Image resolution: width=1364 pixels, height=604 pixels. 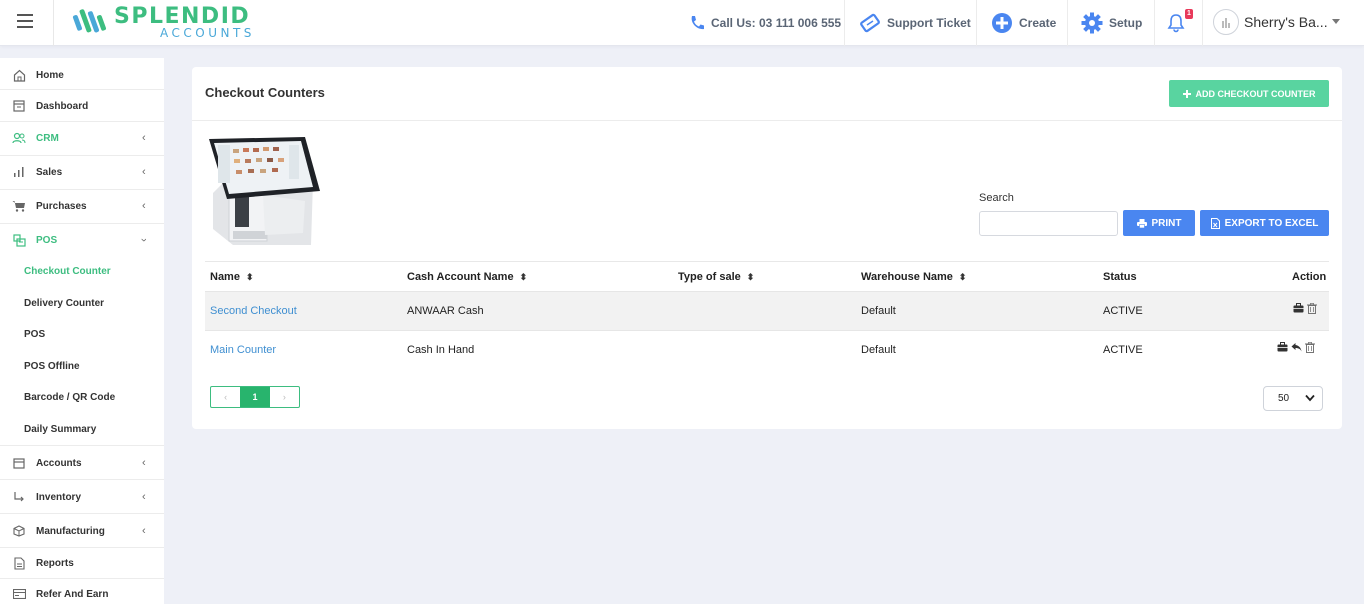 I want to click on sidebar-subitem-delivery-counter: Delivery Counter, so click(x=64, y=303).